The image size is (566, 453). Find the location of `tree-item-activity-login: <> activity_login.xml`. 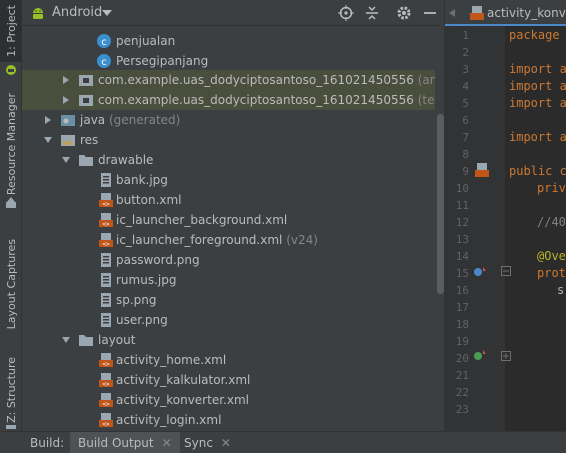

tree-item-activity-login: <> activity_login.xml is located at coordinates (228, 420).